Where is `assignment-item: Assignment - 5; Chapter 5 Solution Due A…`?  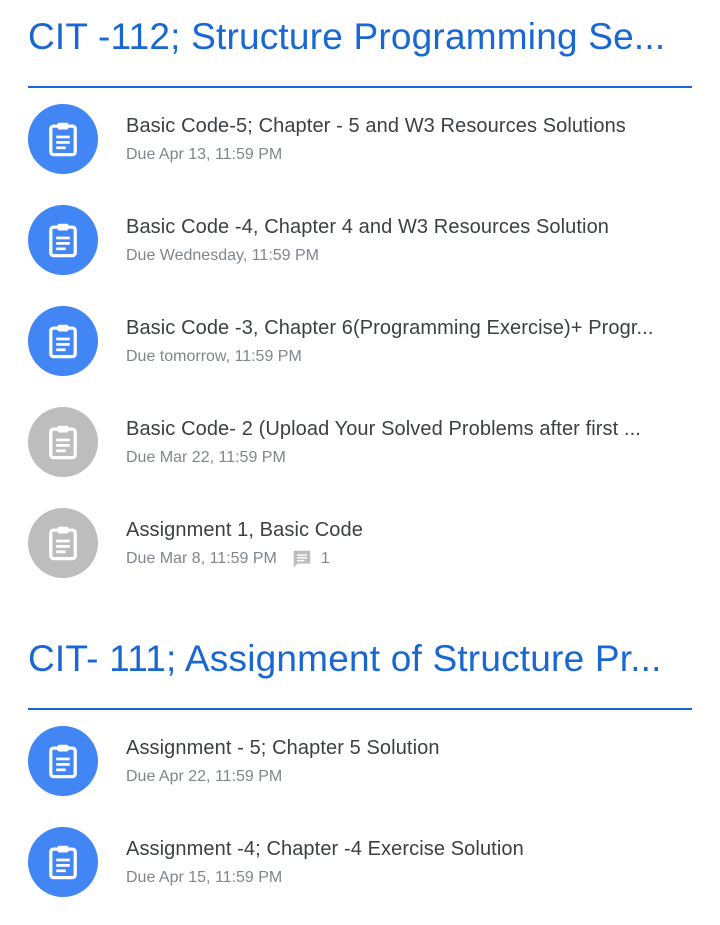
assignment-item: Assignment - 5; Chapter 5 Solution Due A… is located at coordinates (360, 761).